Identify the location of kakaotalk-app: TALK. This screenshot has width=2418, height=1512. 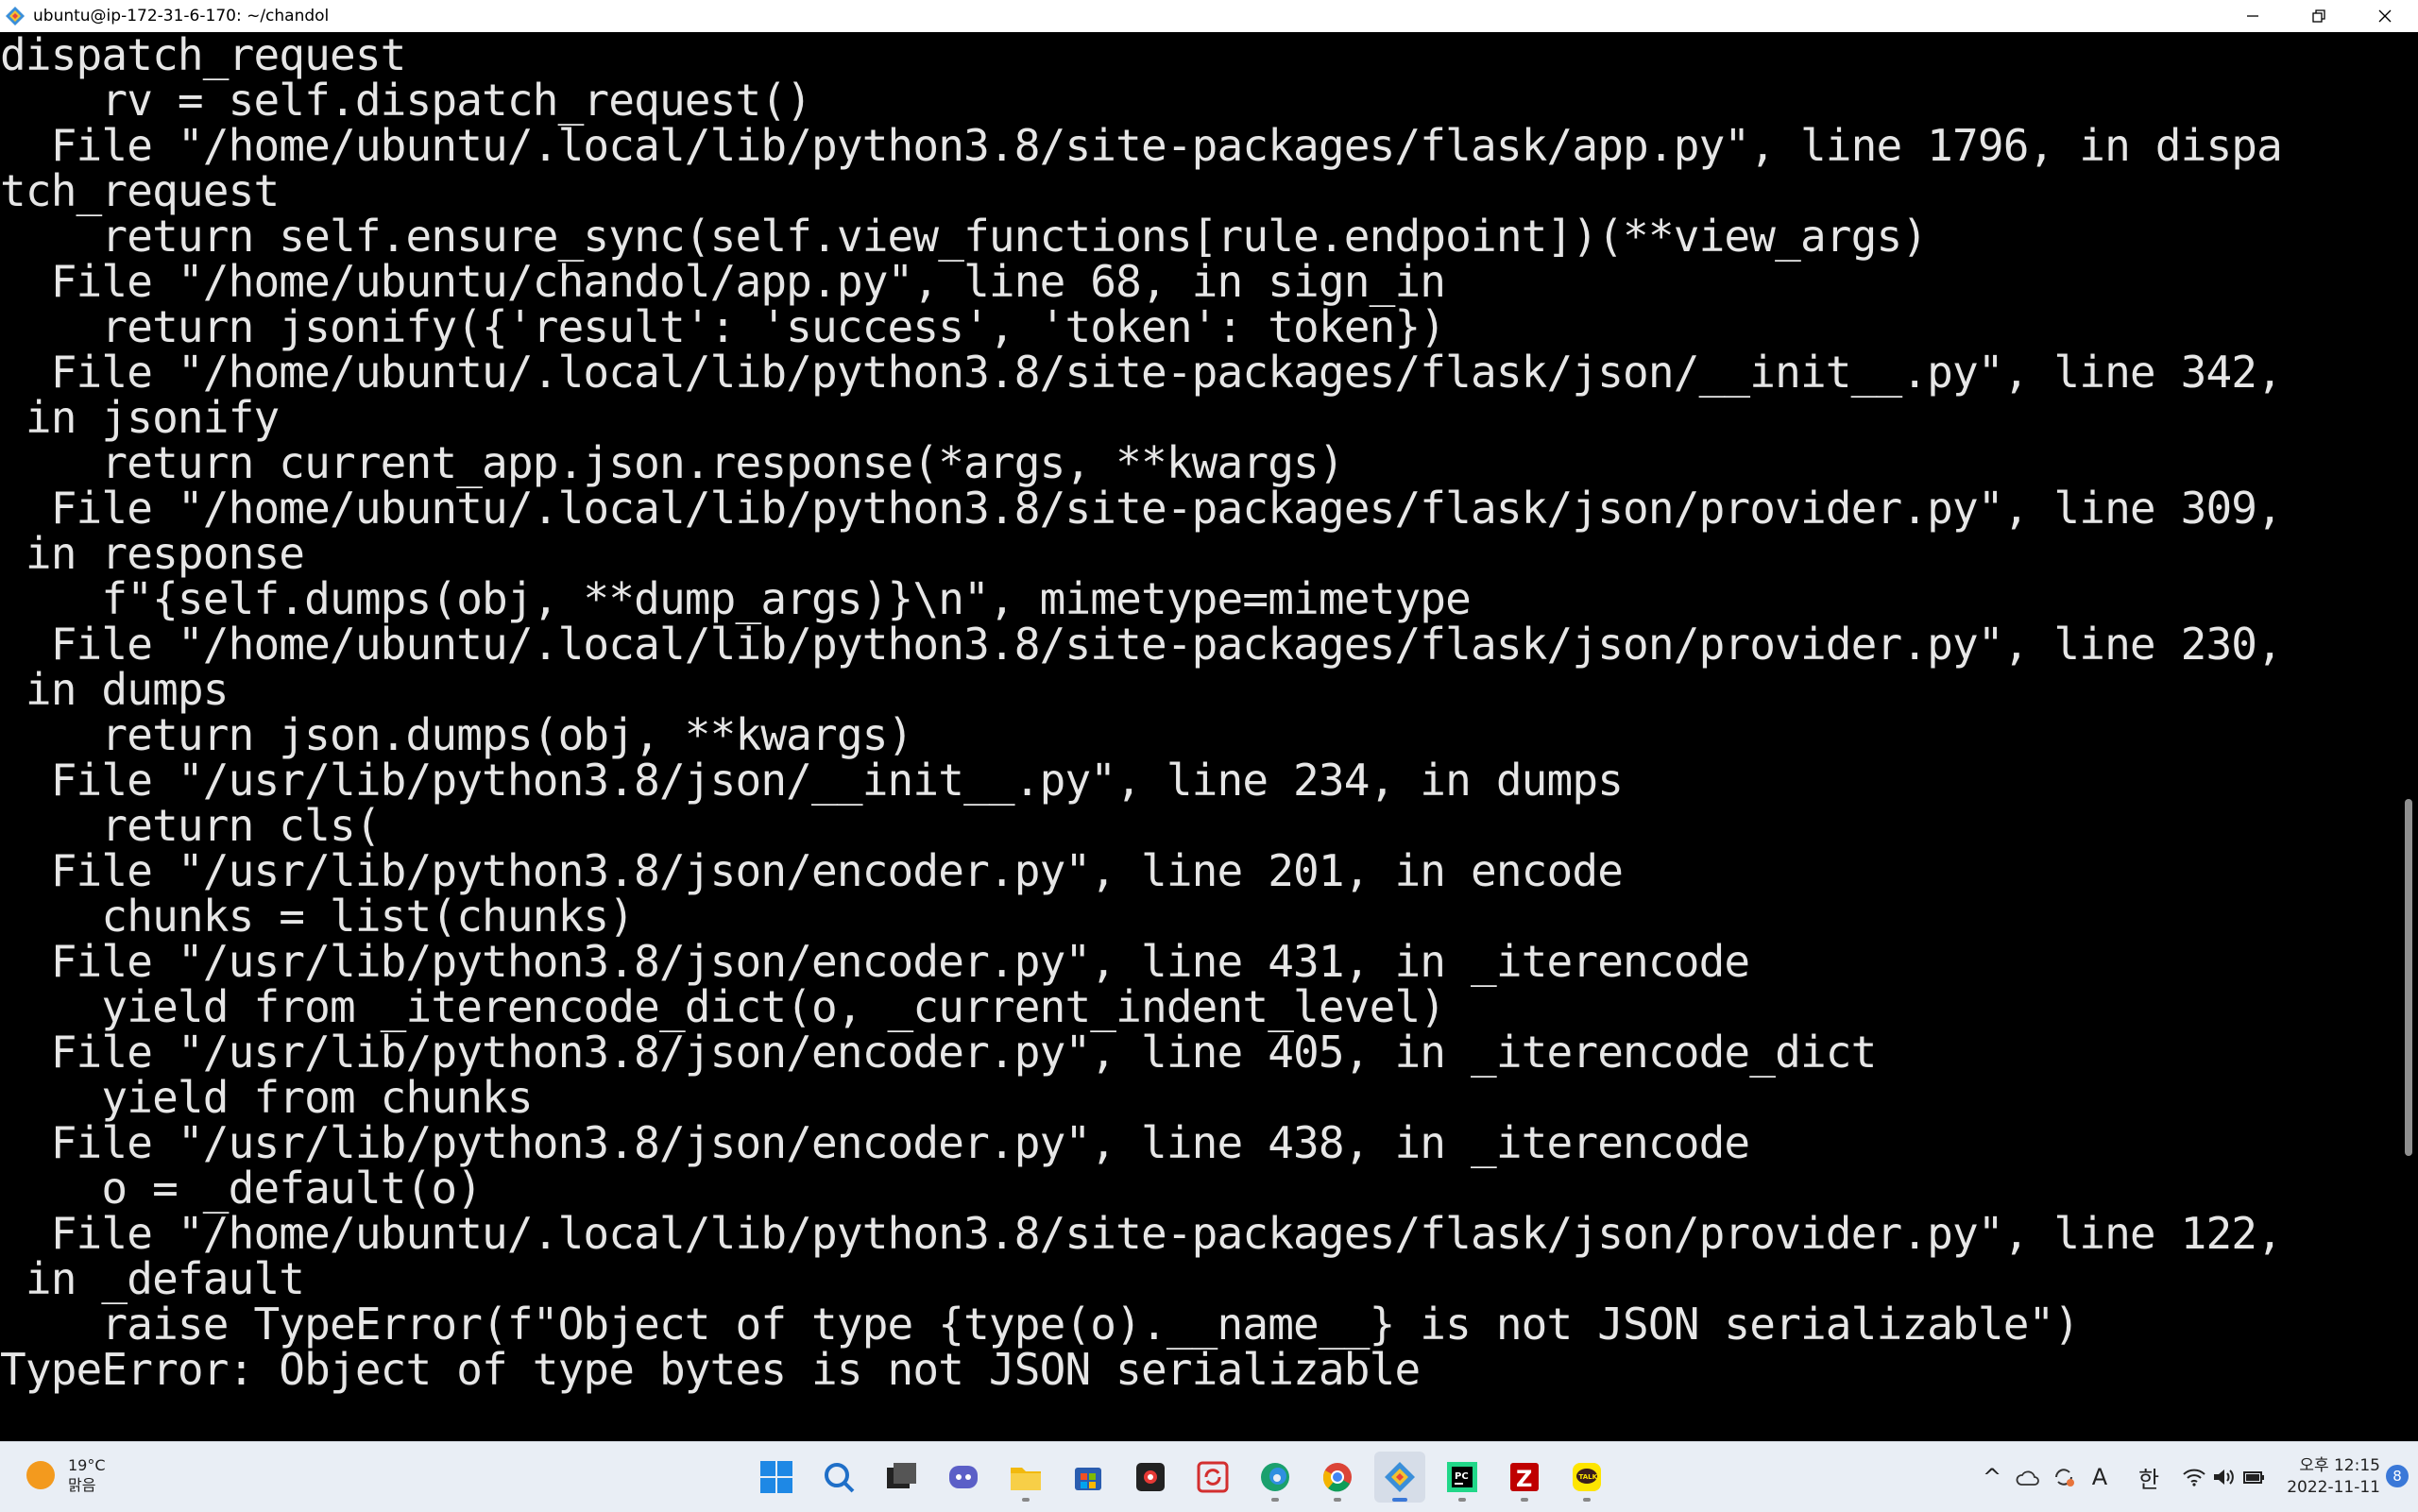
(1587, 1478).